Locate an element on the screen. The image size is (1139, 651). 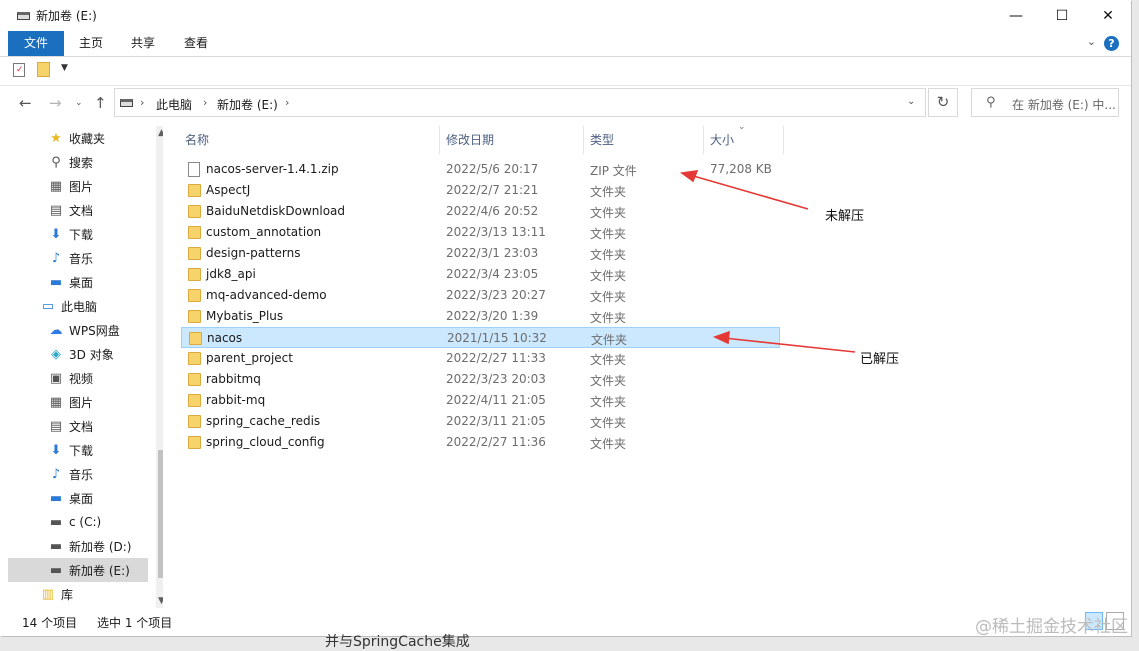
arrow-unzipped-yes is located at coordinates (789, 345).